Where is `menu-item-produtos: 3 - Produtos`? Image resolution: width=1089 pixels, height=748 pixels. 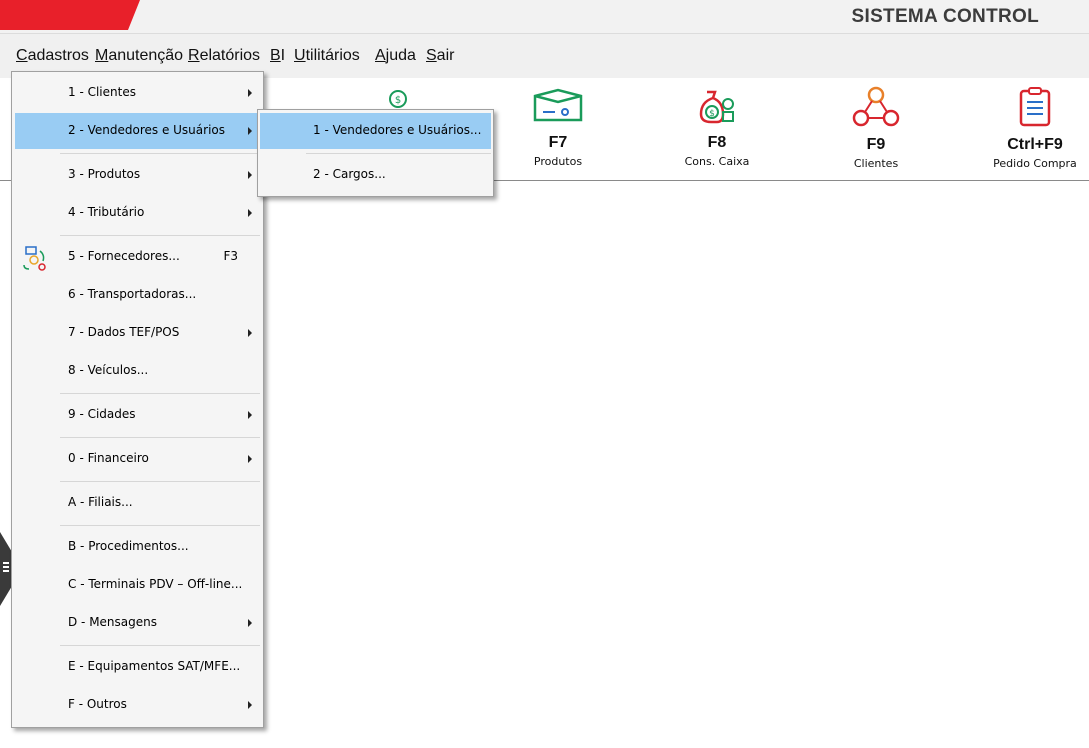
menu-item-produtos: 3 - Produtos is located at coordinates (137, 175).